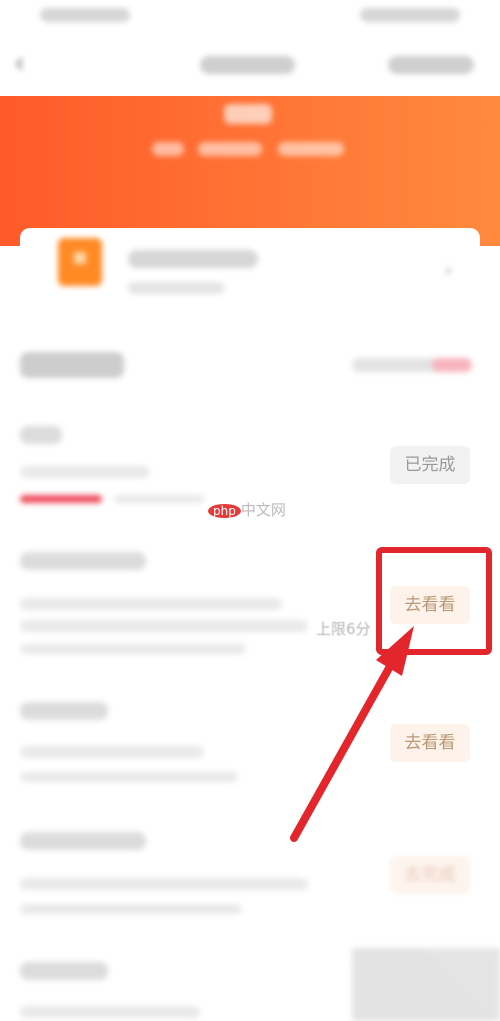 The height and width of the screenshot is (1021, 500). Describe the element at coordinates (352, 734) in the screenshot. I see `annotation-arrow-icon` at that location.